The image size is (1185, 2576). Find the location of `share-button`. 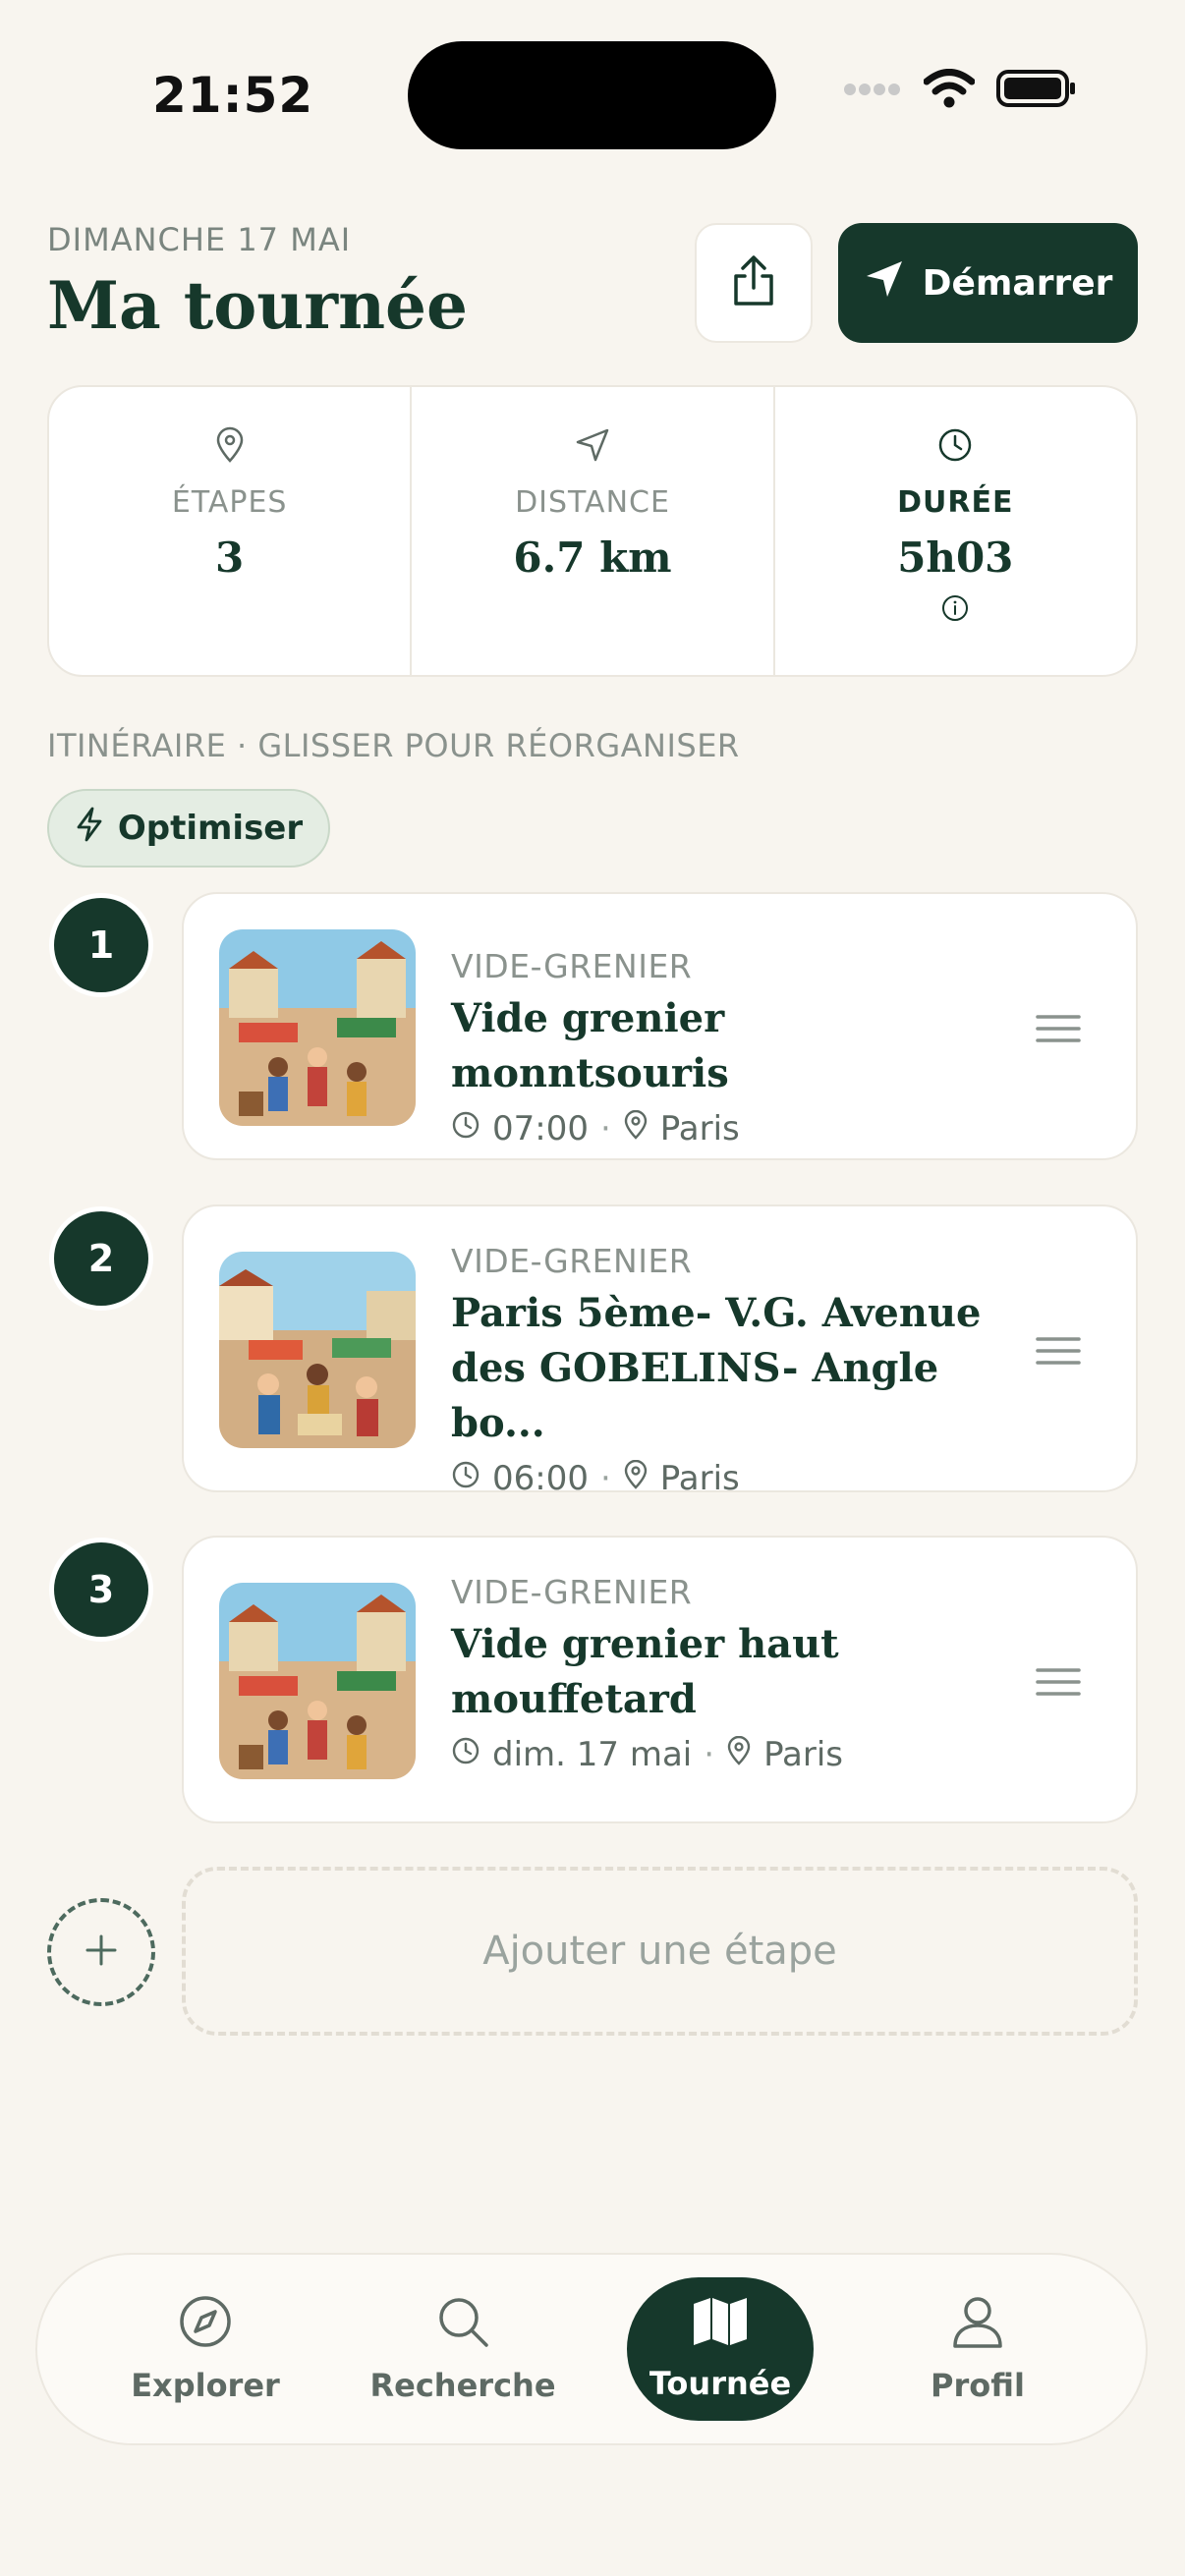

share-button is located at coordinates (754, 283).